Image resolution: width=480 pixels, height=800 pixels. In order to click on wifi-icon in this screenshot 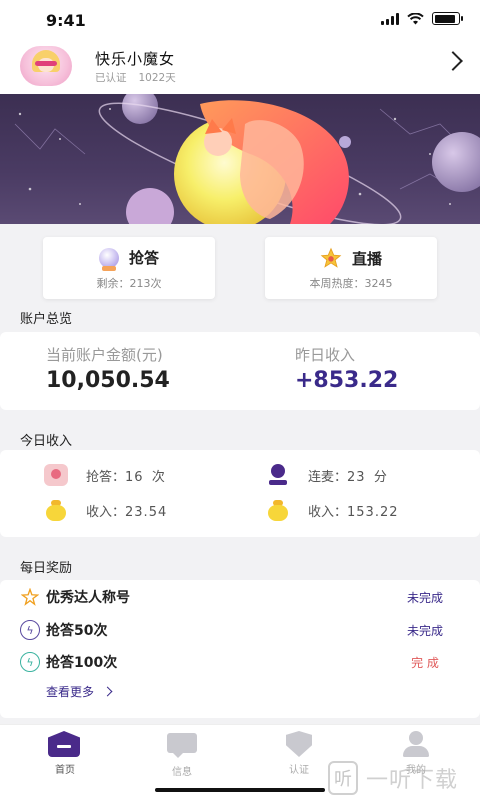, I will do `click(415, 18)`.